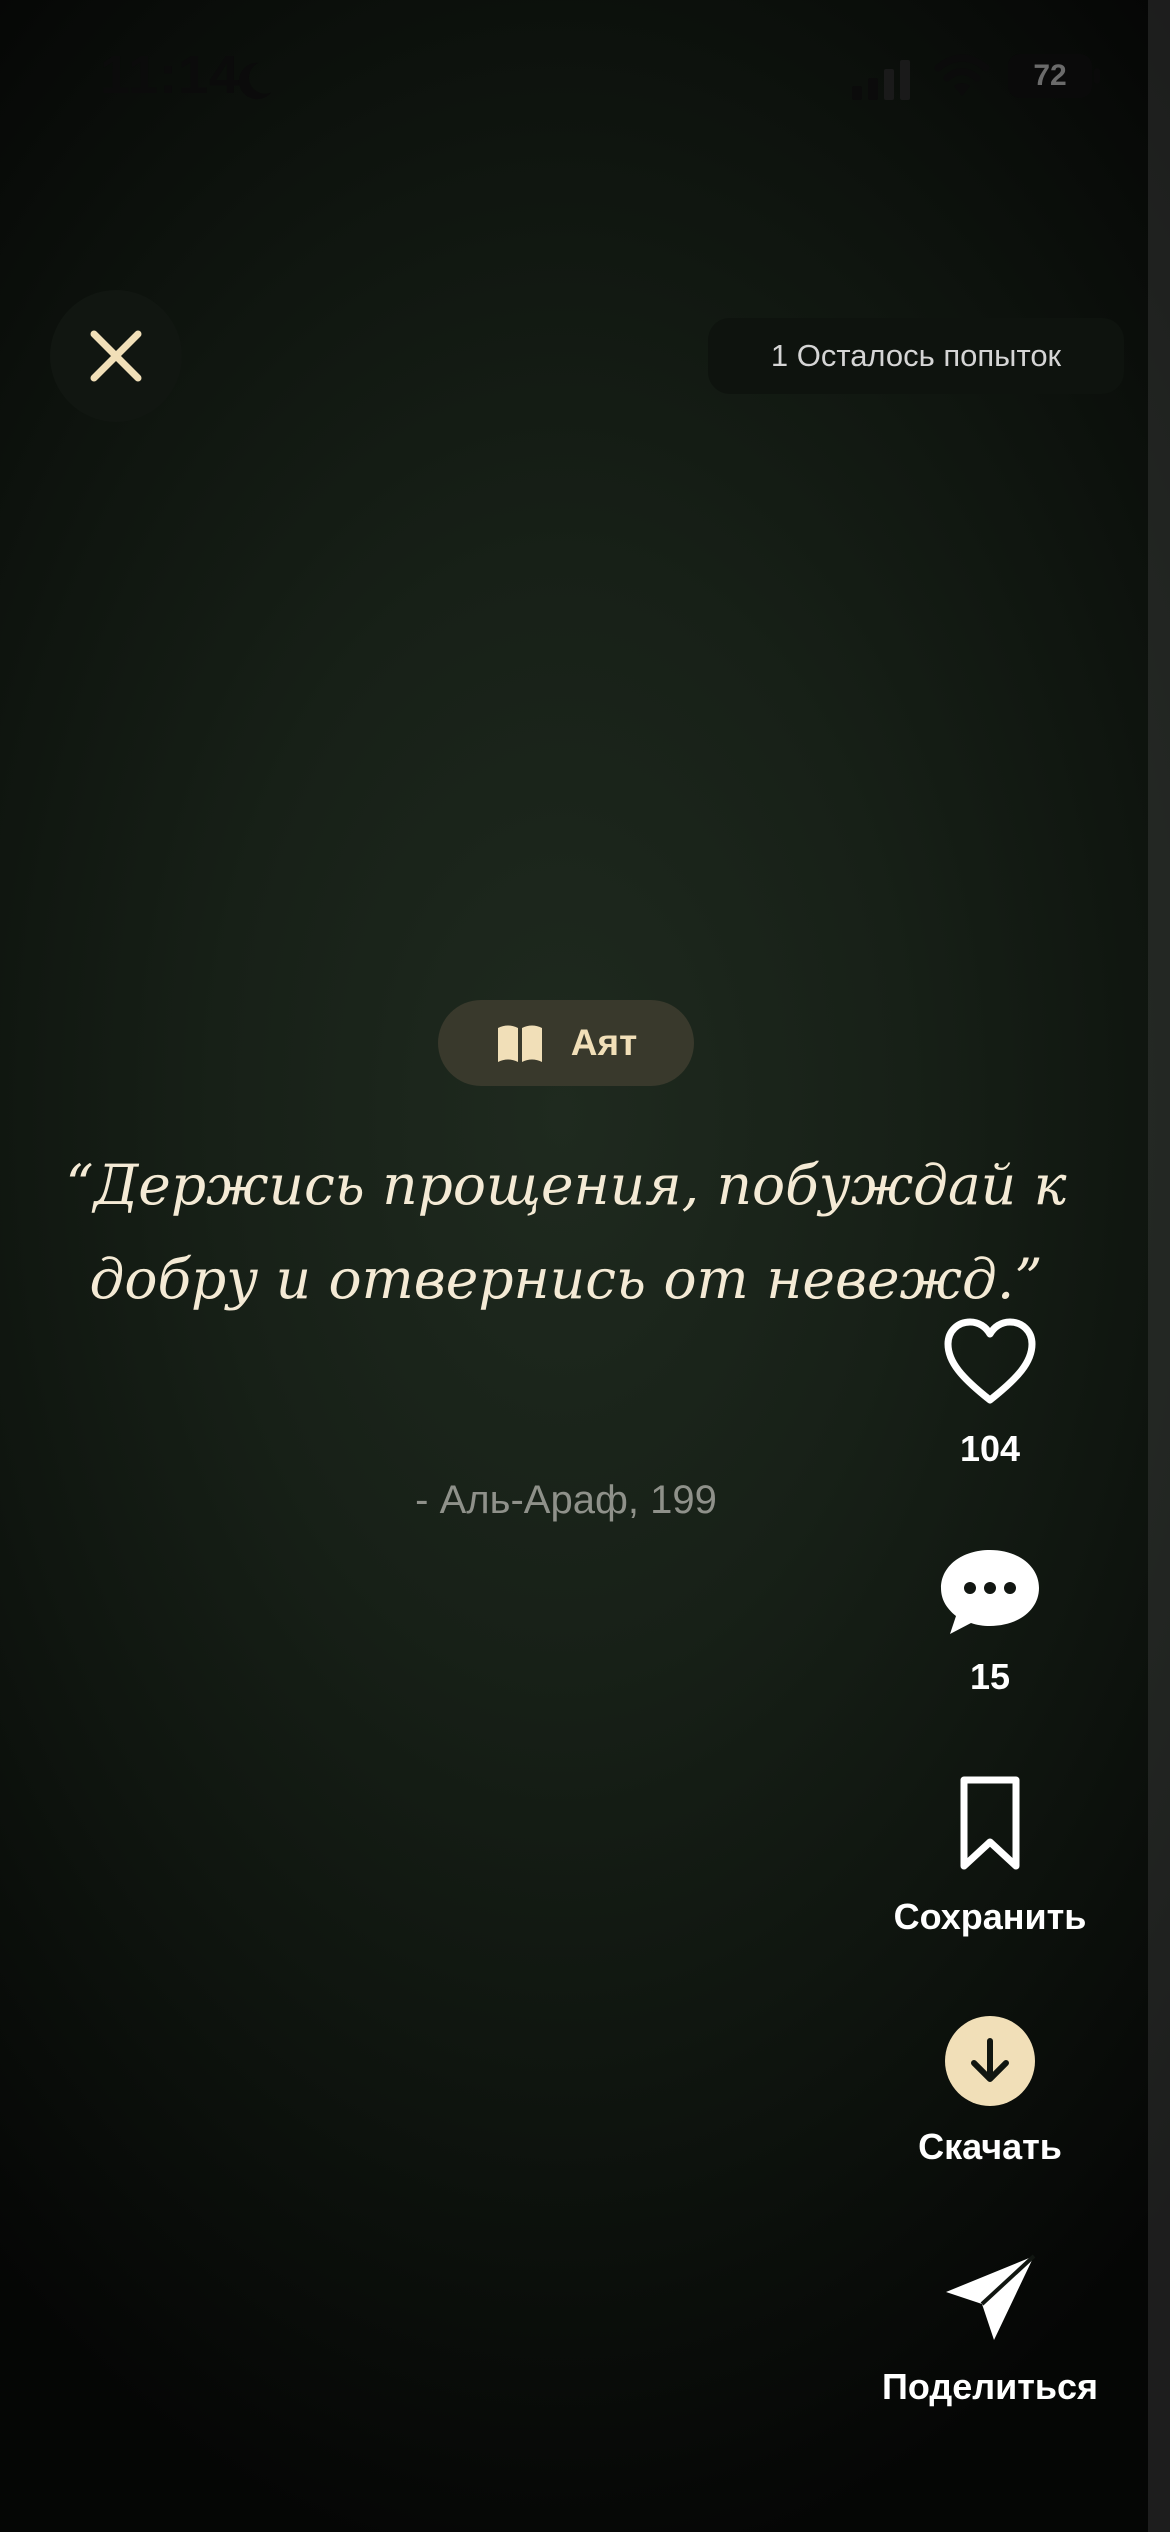 This screenshot has height=2532, width=1170. What do you see at coordinates (170, 75) in the screenshot?
I see `status-time: 11:14` at bounding box center [170, 75].